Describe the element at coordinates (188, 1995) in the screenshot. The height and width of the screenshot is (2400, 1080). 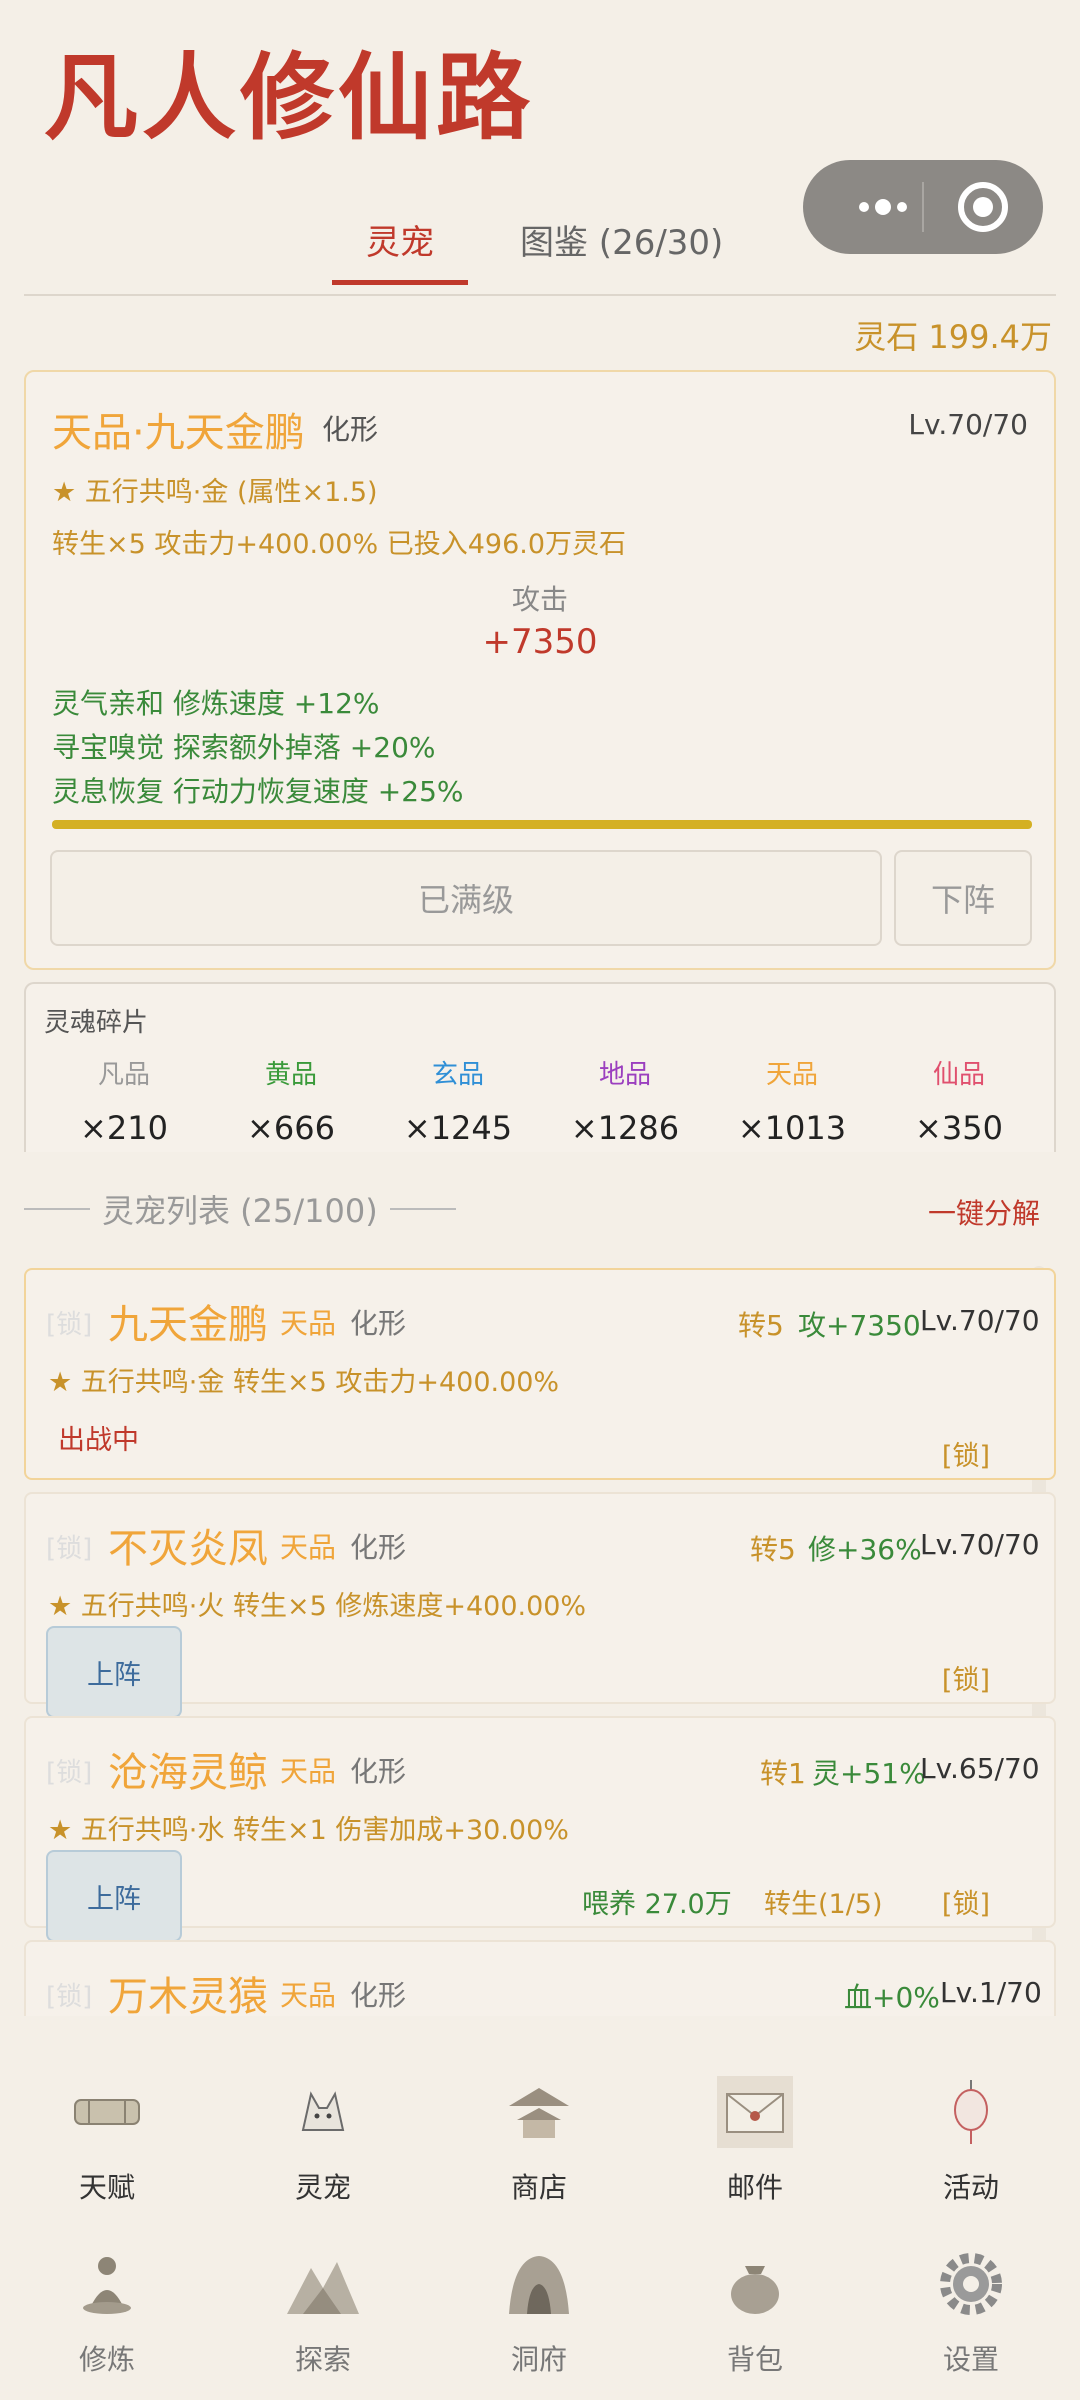
I see `pet-name: 万木灵猿` at that location.